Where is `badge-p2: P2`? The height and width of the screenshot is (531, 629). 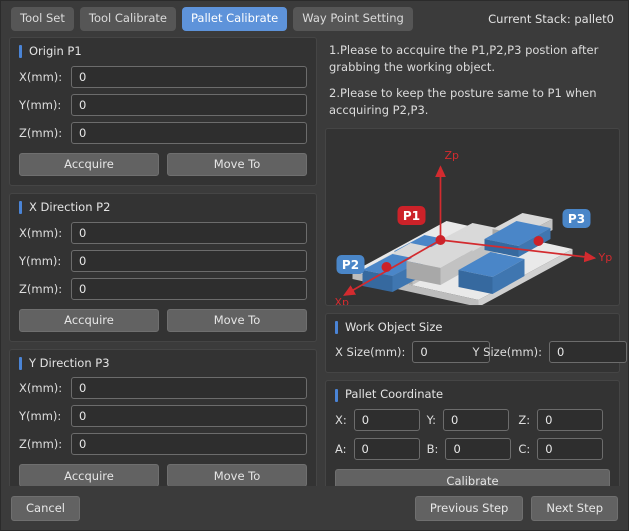 badge-p2: P2 is located at coordinates (350, 264).